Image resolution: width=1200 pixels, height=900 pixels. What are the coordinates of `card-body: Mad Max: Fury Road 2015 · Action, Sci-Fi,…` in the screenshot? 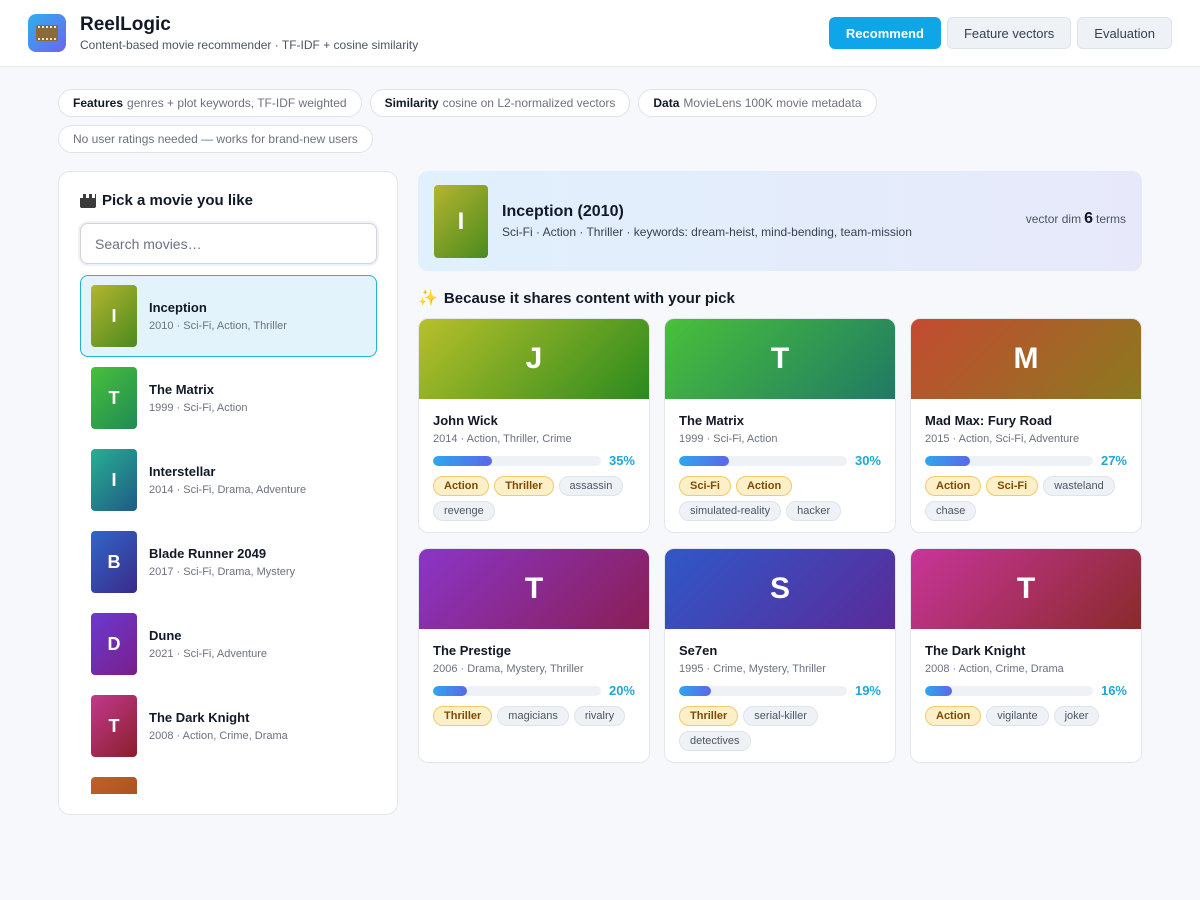 It's located at (1026, 460).